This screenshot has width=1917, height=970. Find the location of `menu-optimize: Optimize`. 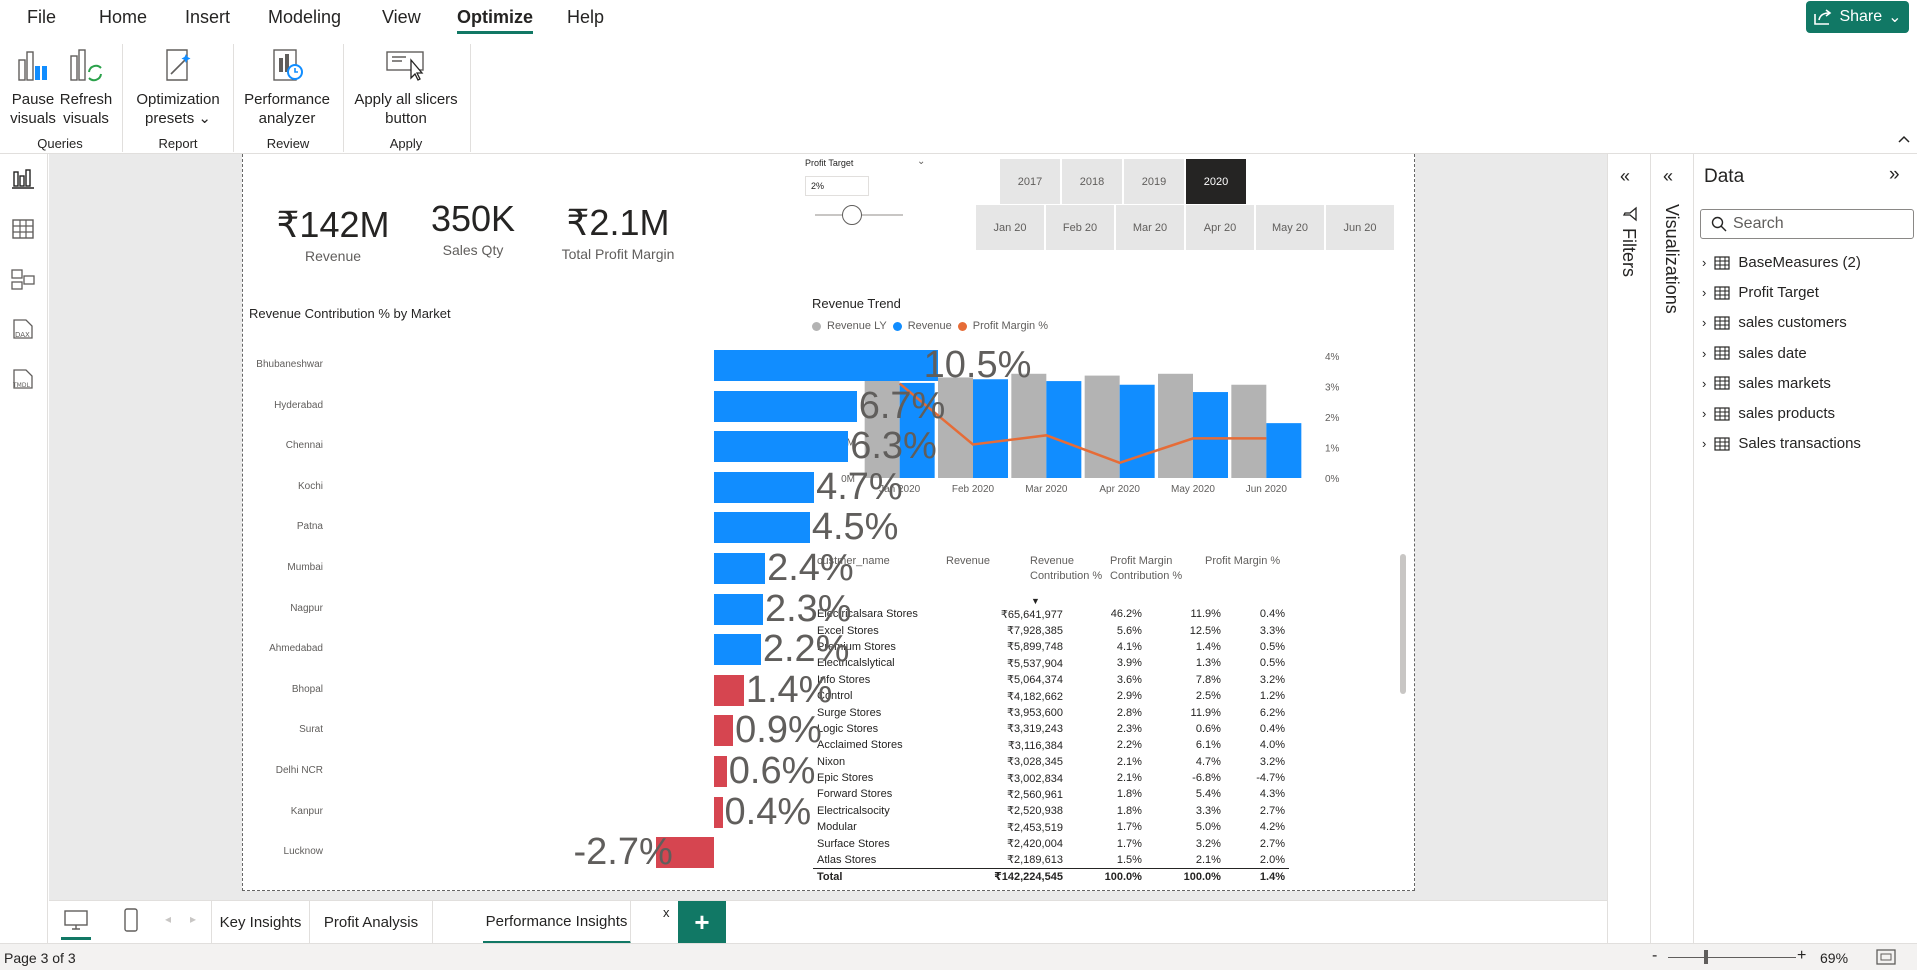

menu-optimize: Optimize is located at coordinates (495, 20).